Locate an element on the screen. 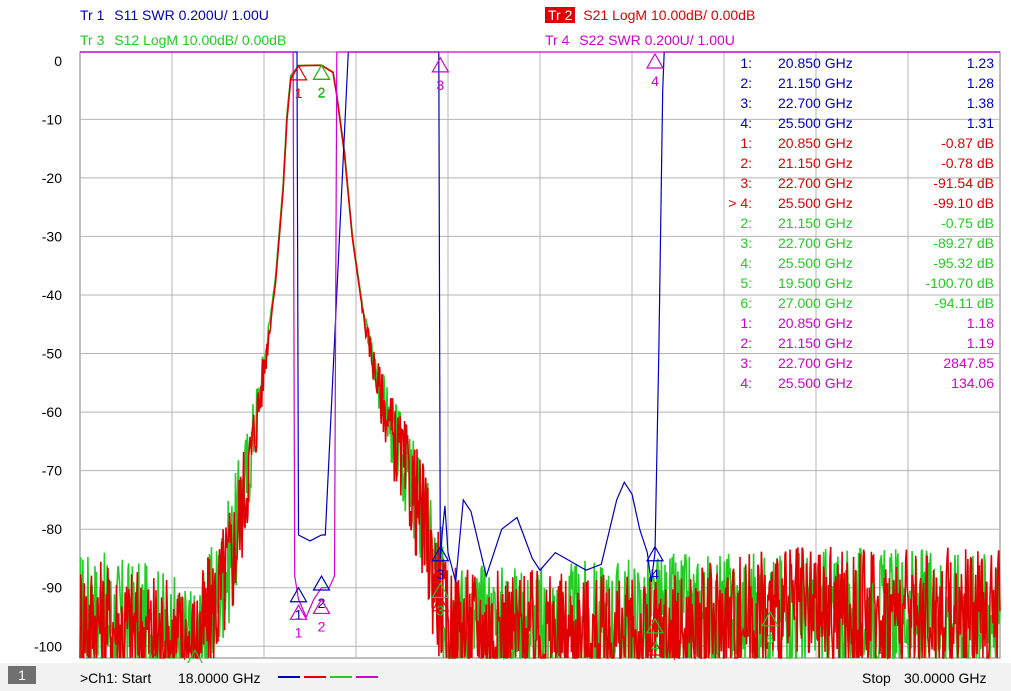 This screenshot has height=691, width=1011. marker-table-row: 1: 20.850 GHz 1.18 is located at coordinates (867, 323).